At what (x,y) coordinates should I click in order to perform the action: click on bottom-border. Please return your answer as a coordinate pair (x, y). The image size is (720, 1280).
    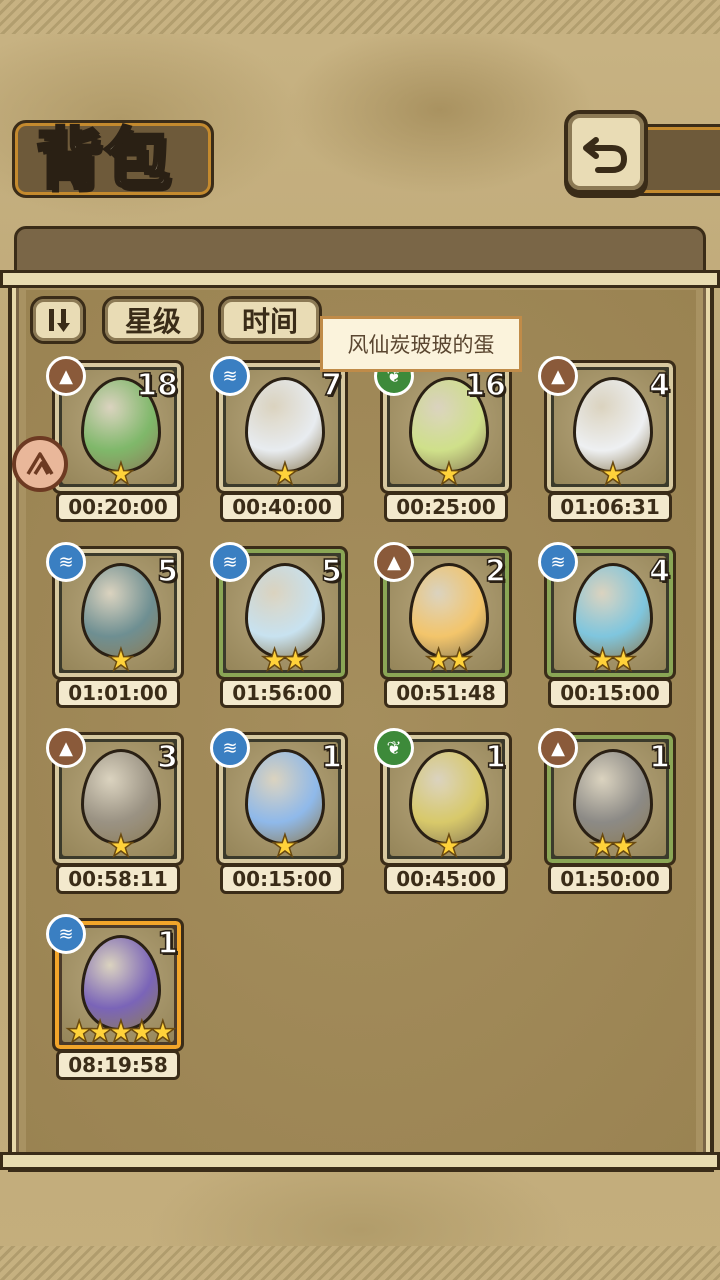
    Looking at the image, I should click on (360, 1263).